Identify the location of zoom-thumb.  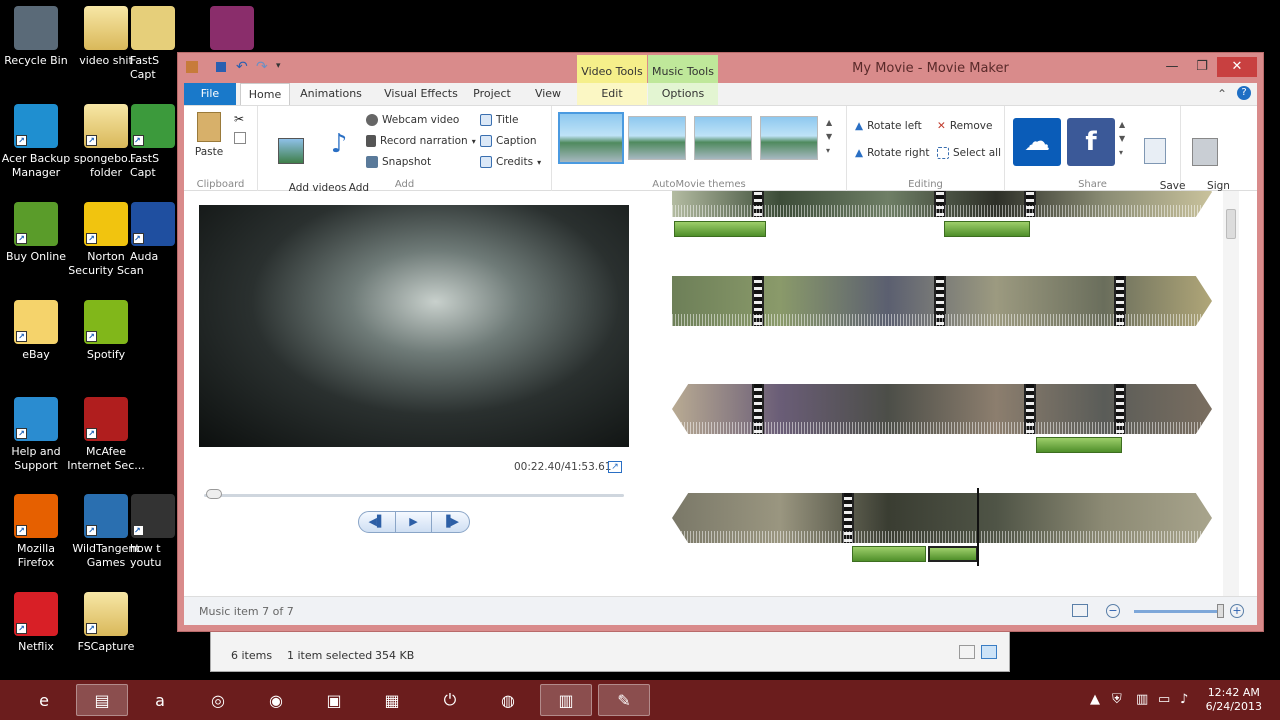
(1221, 611).